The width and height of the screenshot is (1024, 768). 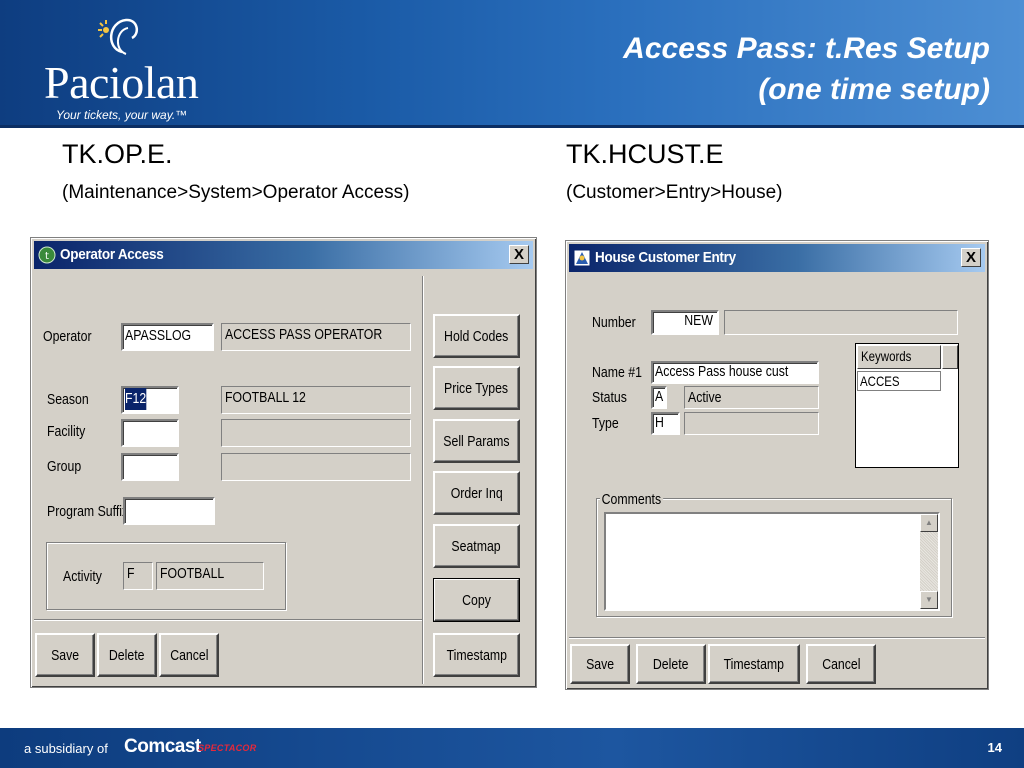 I want to click on status-label: Status, so click(x=609, y=397).